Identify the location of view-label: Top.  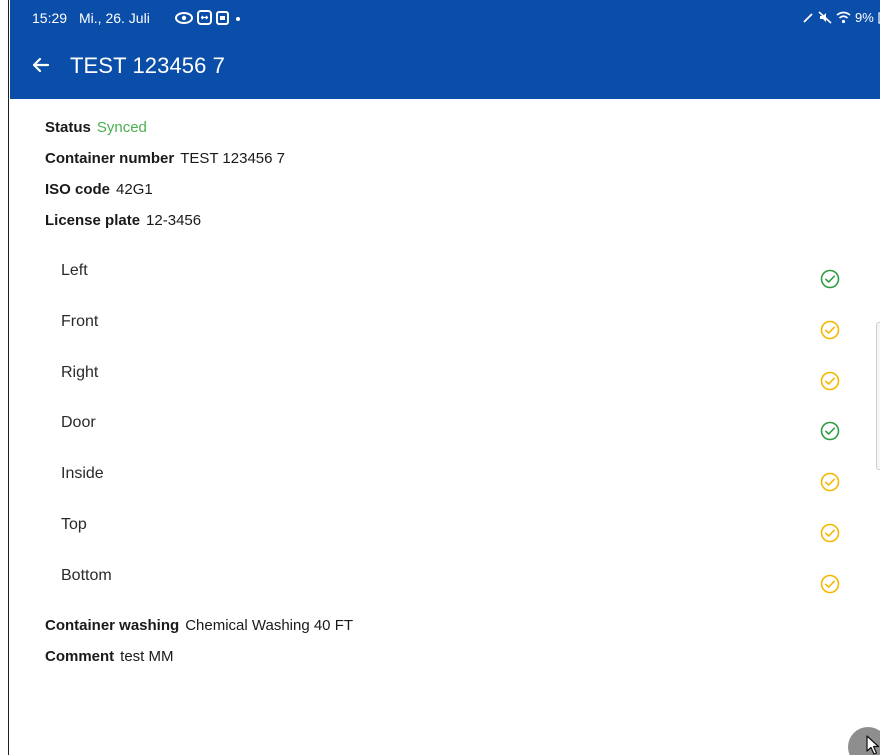
(74, 524).